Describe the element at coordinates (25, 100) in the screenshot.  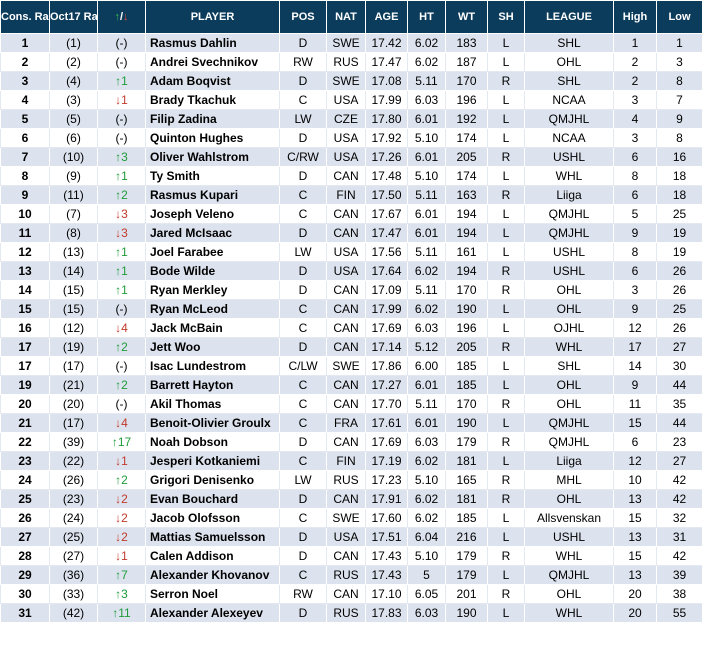
I see `rank-cell: 4` at that location.